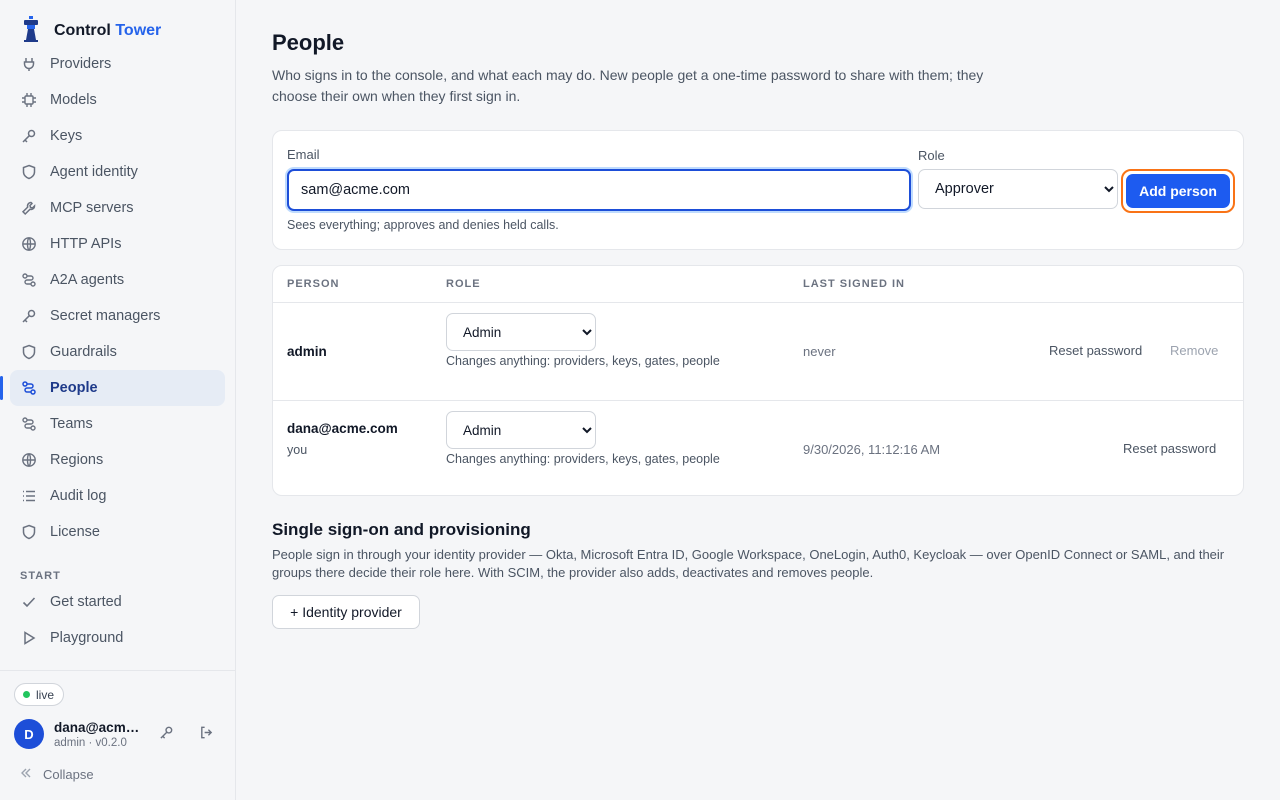 Image resolution: width=1280 pixels, height=800 pixels. Describe the element at coordinates (29, 496) in the screenshot. I see `list-icon` at that location.